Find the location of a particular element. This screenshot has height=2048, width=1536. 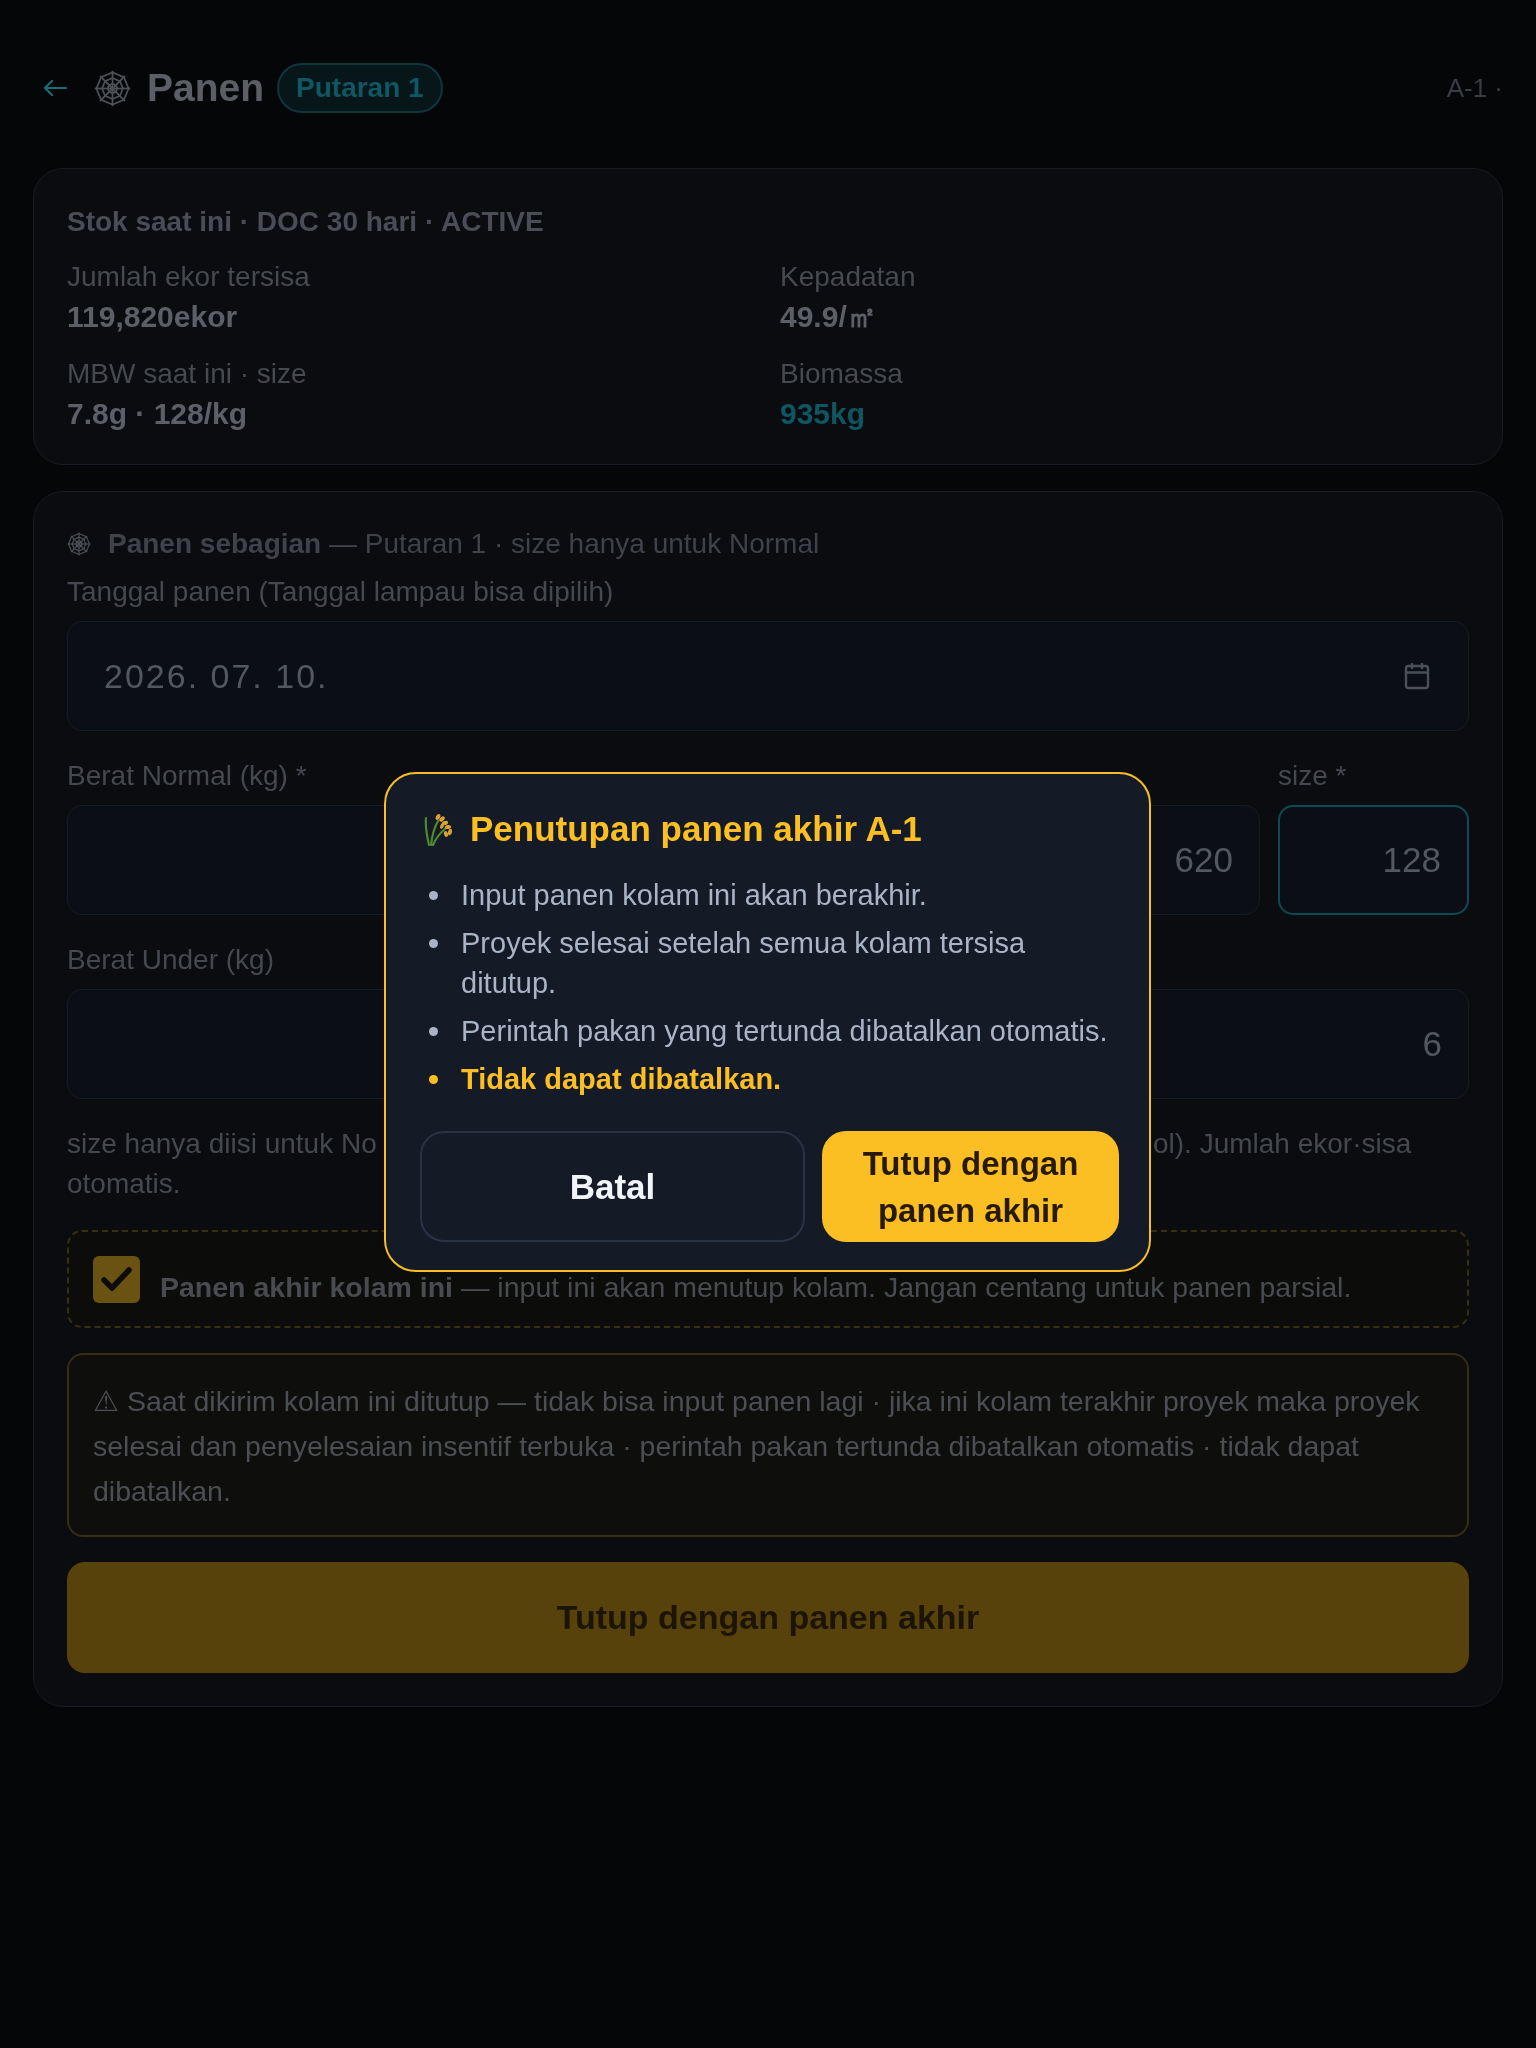

dialog-item-text: Tidak dapat dibatalkan. is located at coordinates (621, 1079).